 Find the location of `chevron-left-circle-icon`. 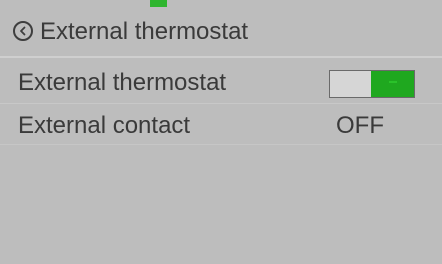

chevron-left-circle-icon is located at coordinates (23, 31).